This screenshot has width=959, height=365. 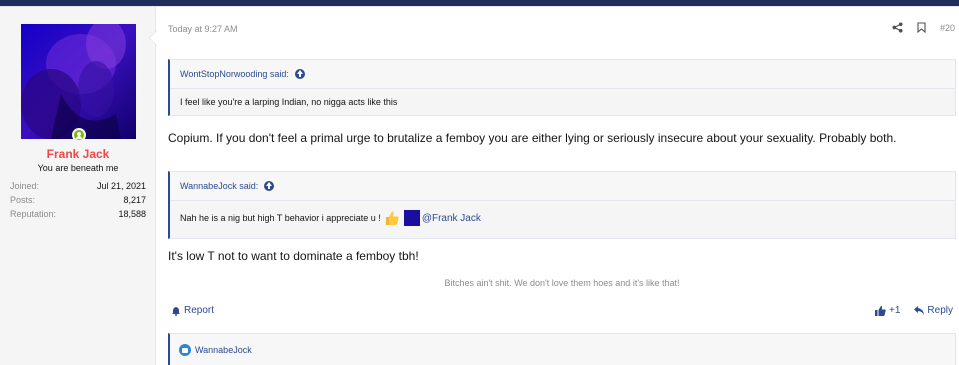 What do you see at coordinates (234, 74) in the screenshot?
I see `quote-author: WontStopNorwooding said:` at bounding box center [234, 74].